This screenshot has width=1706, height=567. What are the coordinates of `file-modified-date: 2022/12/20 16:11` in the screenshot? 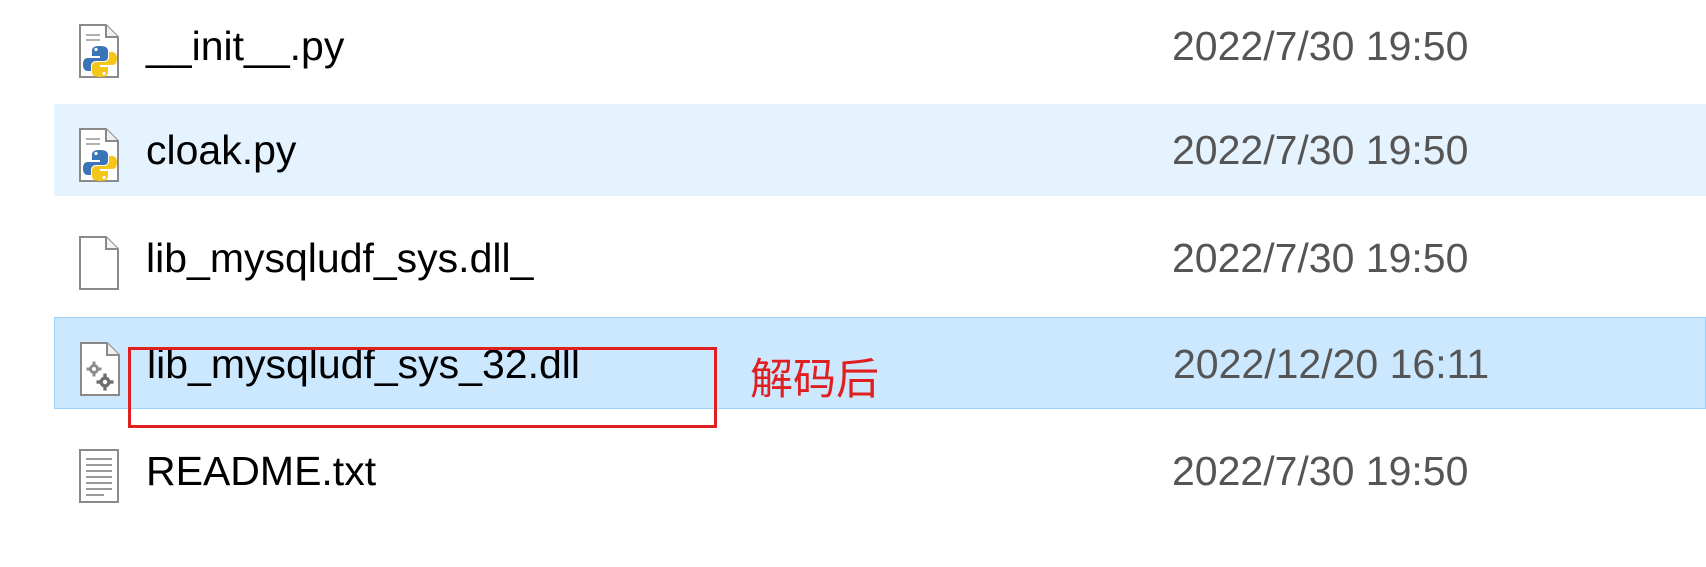 It's located at (1331, 364).